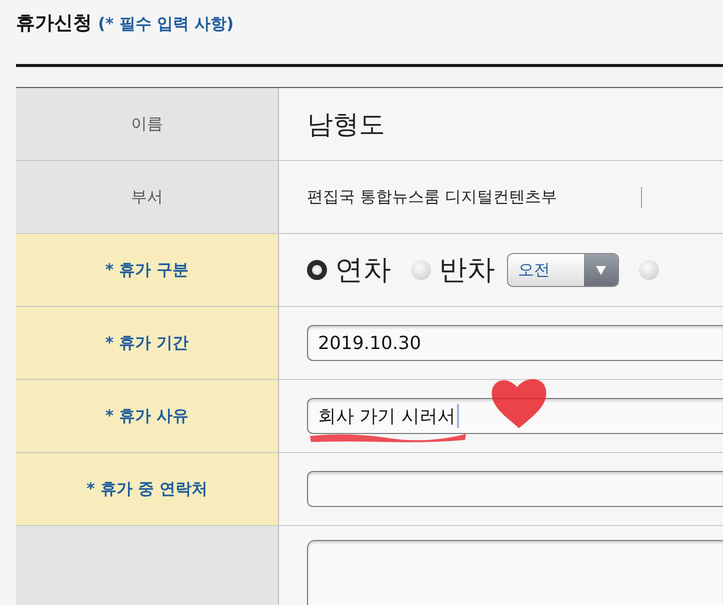 The image size is (723, 605). Describe the element at coordinates (166, 24) in the screenshot. I see `required-note: (* 필수 입력 사항)` at that location.